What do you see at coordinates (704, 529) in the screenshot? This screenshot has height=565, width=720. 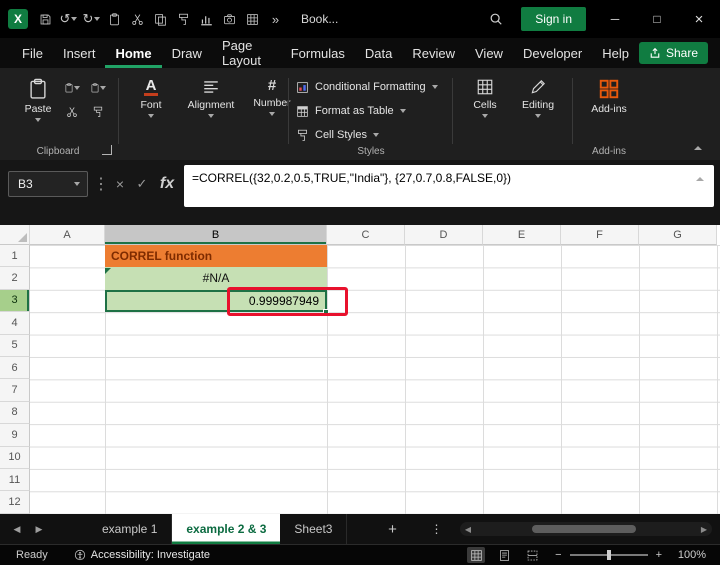 I see `scroll-right-icon: ▶` at bounding box center [704, 529].